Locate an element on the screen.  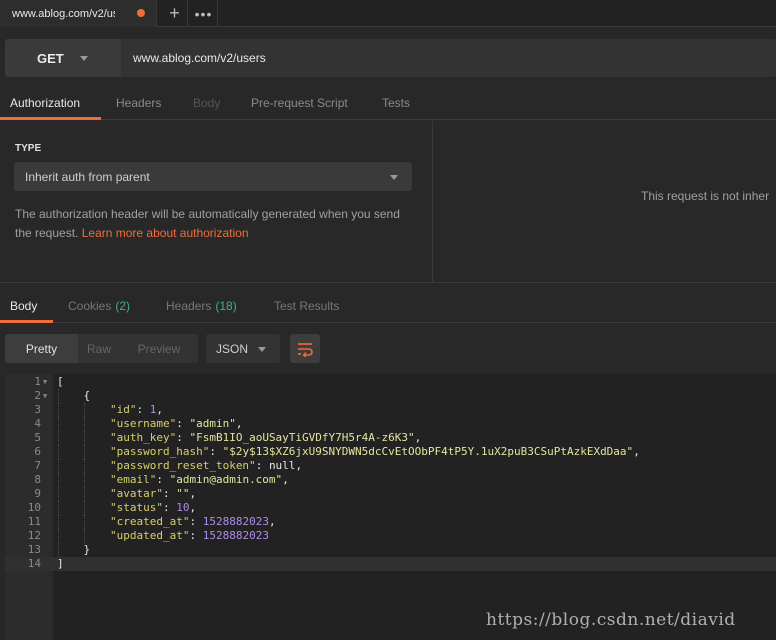
line-number: 5 is located at coordinates (37, 437).